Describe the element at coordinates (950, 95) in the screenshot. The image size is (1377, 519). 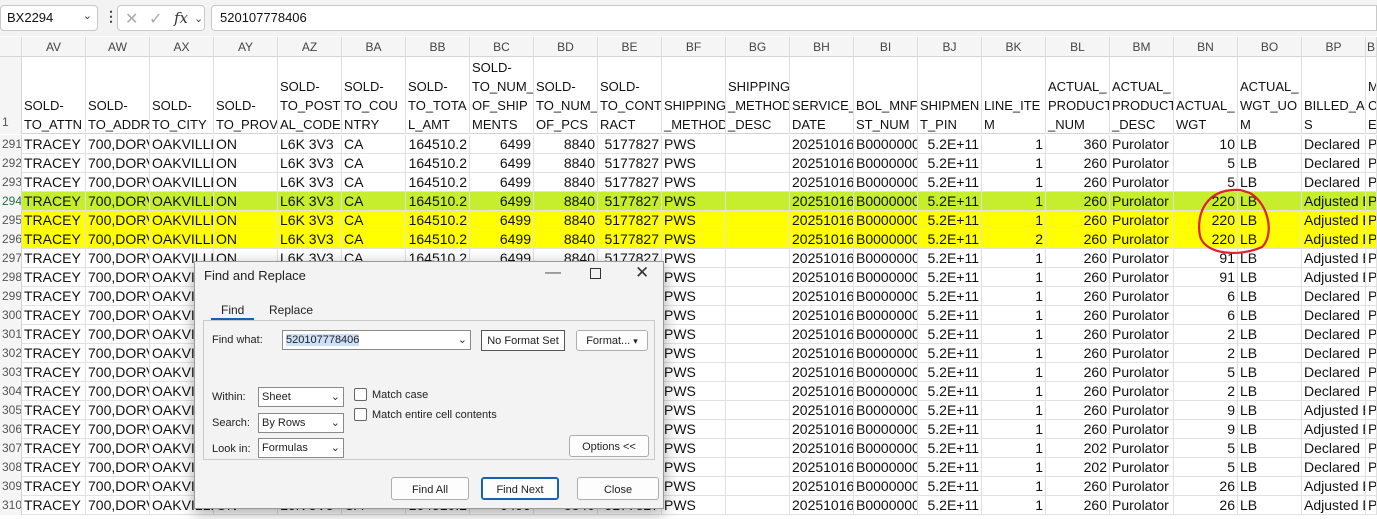
I see `header-cell: SHIPMEN T_PIN` at that location.